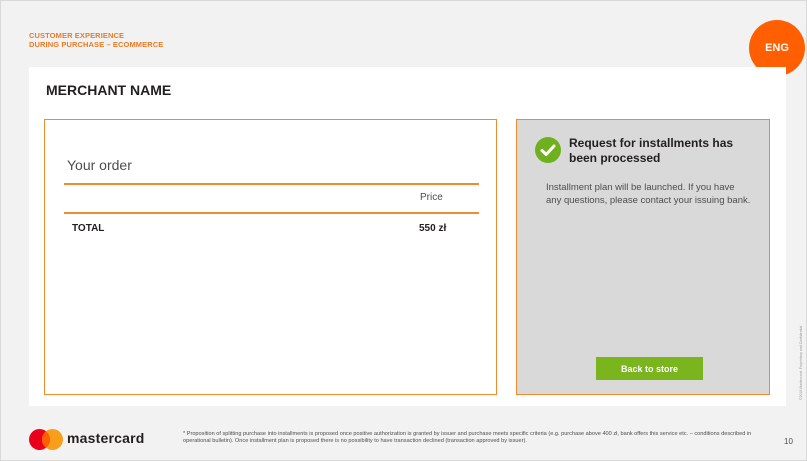  Describe the element at coordinates (46, 439) in the screenshot. I see `mastercard-logo-icon` at that location.